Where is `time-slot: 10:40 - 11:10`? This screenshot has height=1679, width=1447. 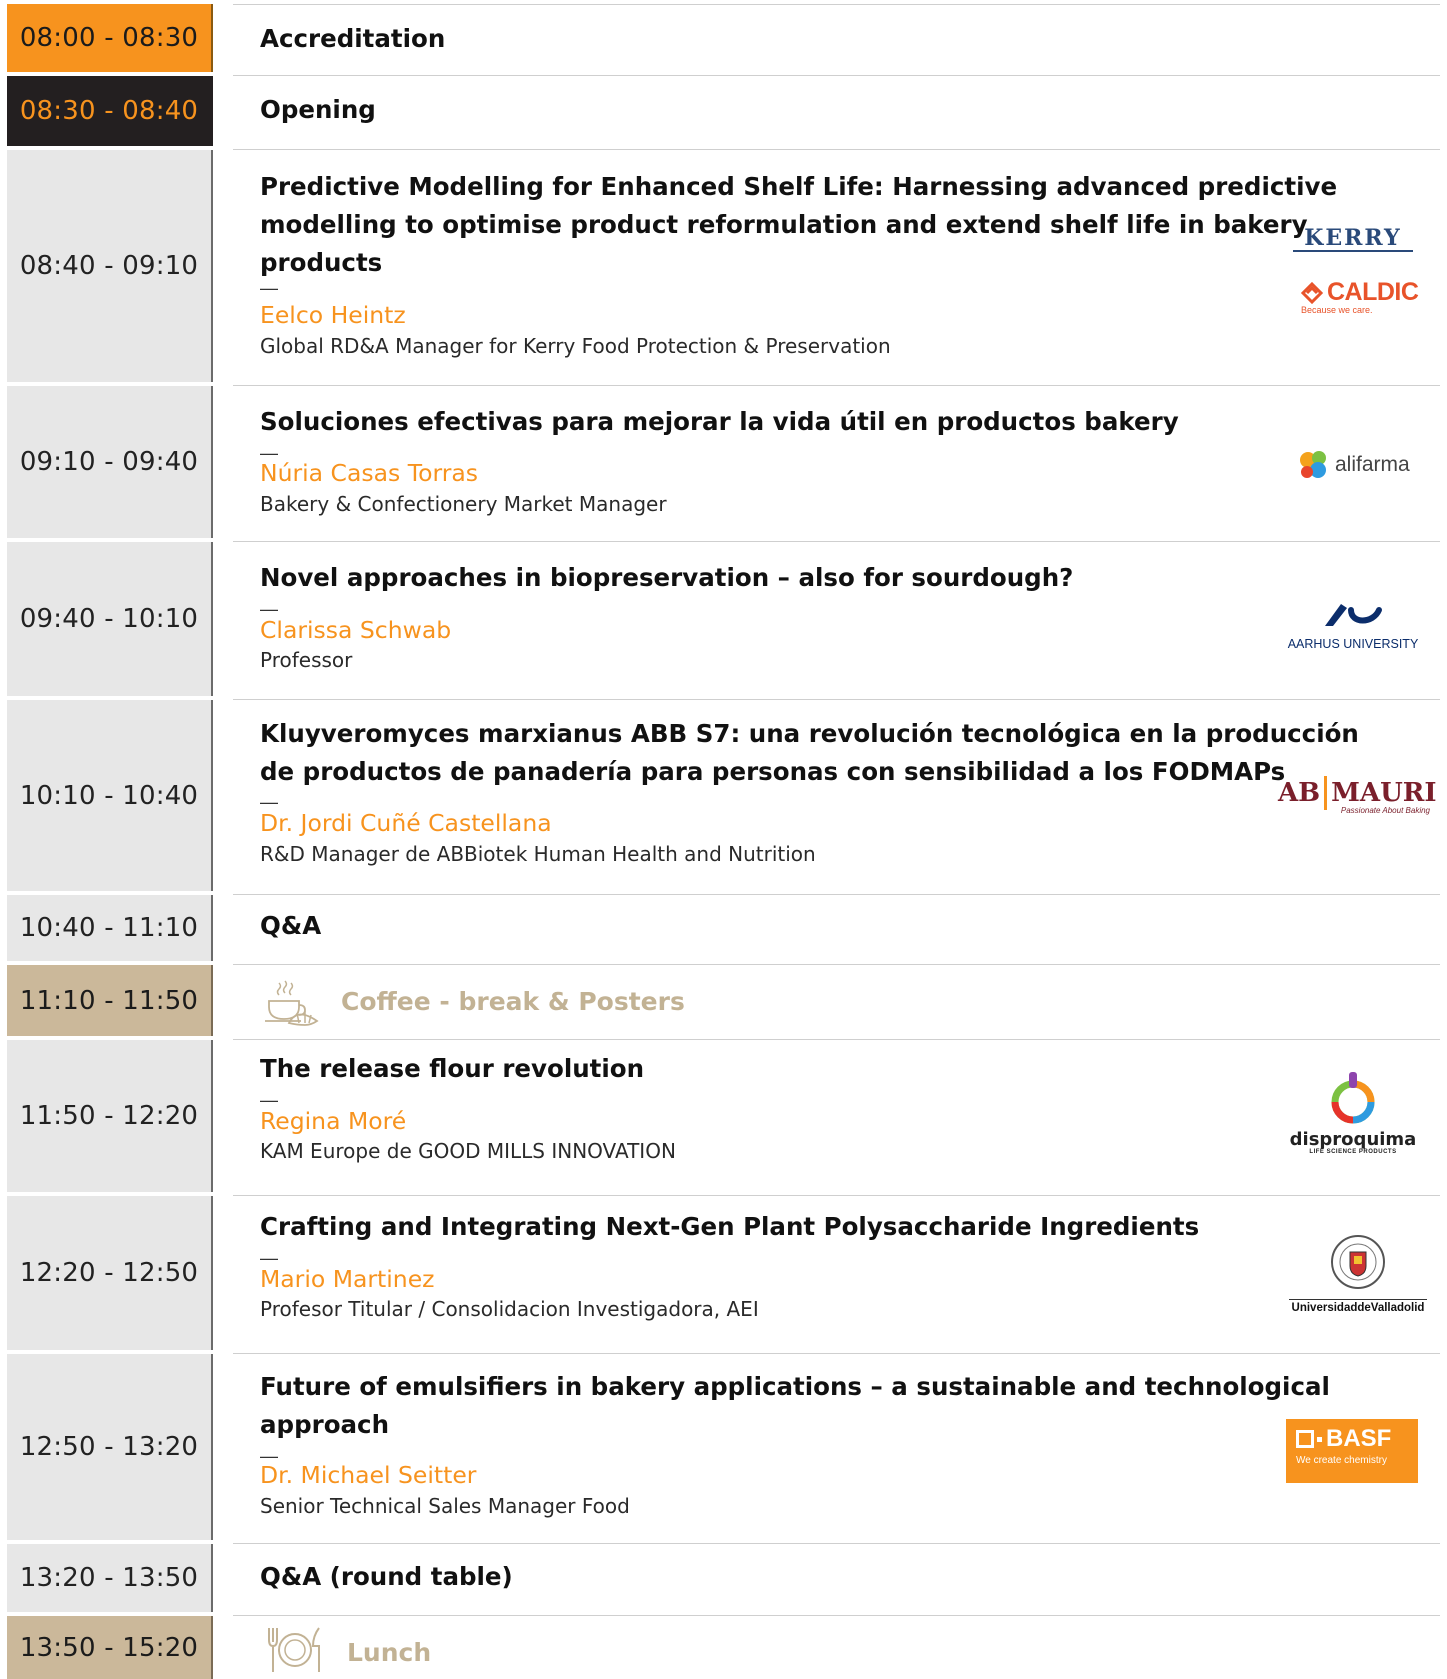
time-slot: 10:40 - 11:10 is located at coordinates (110, 928).